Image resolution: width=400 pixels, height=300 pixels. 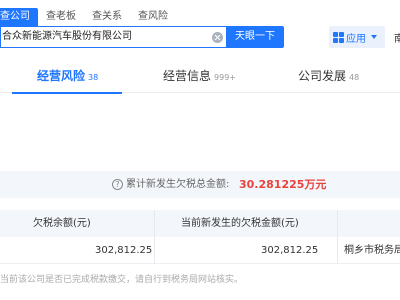 I want to click on tab-company-development: 公司发展 48, so click(x=328, y=76).